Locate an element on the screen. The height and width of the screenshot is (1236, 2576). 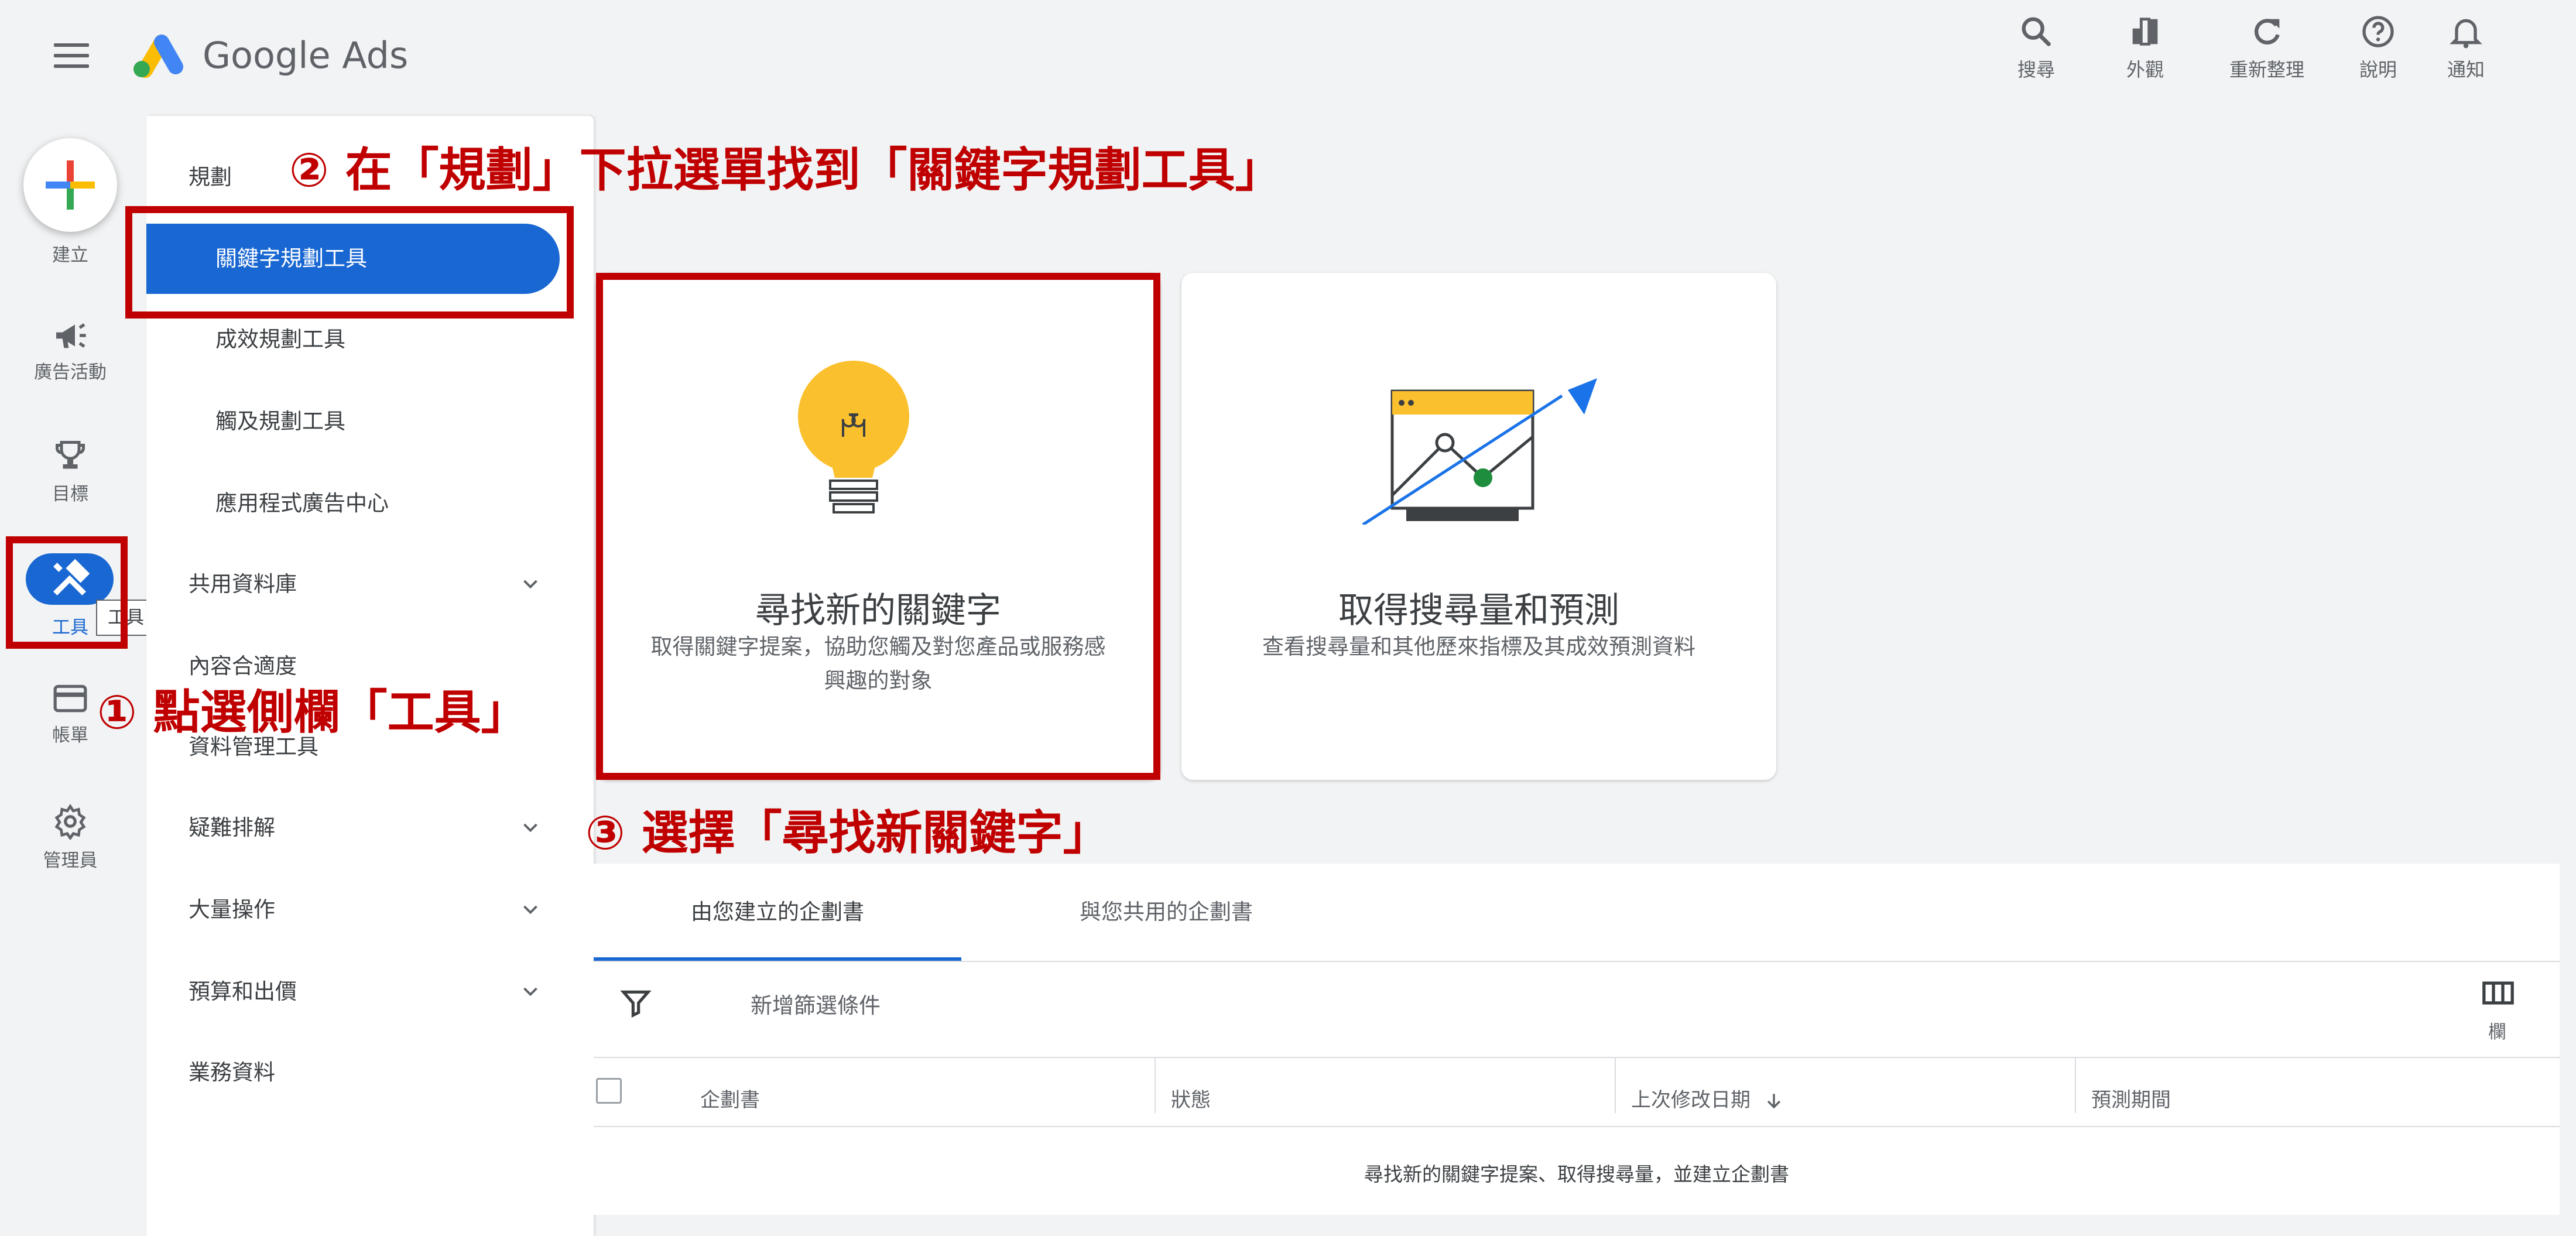
add-filter-button: 新增篩選條件 is located at coordinates (816, 1003).